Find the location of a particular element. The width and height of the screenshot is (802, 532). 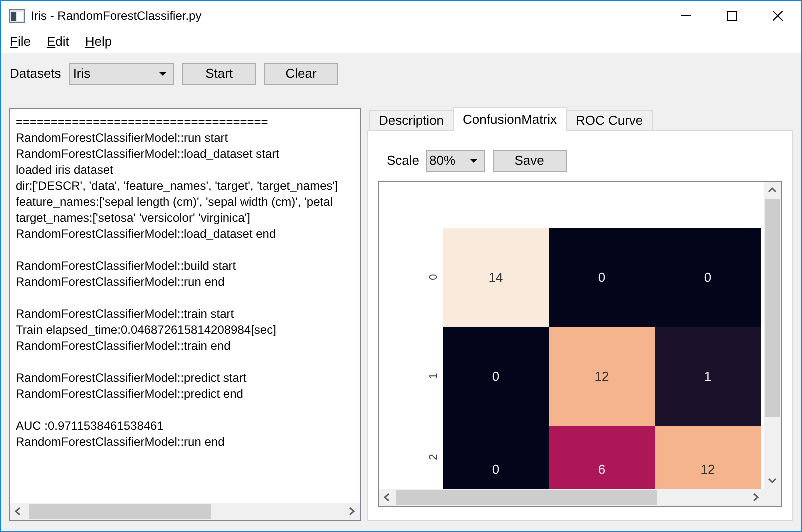

log-line: RandomForestClassifierModel::train start is located at coordinates (125, 314).